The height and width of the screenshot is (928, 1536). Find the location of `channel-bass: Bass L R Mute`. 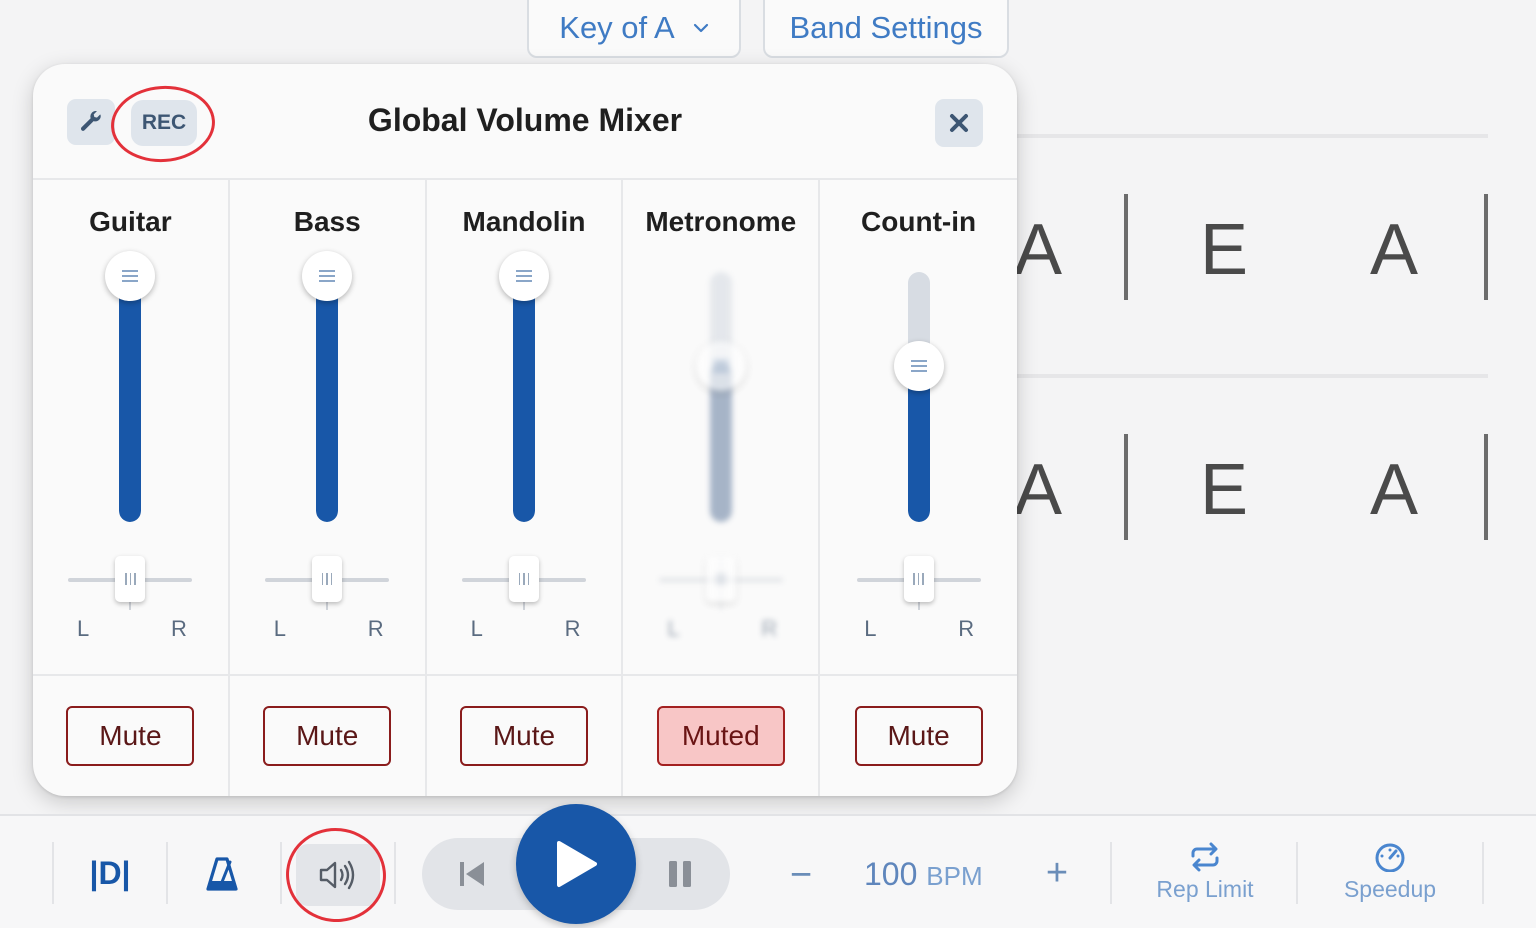

channel-bass: Bass L R Mute is located at coordinates (328, 488).